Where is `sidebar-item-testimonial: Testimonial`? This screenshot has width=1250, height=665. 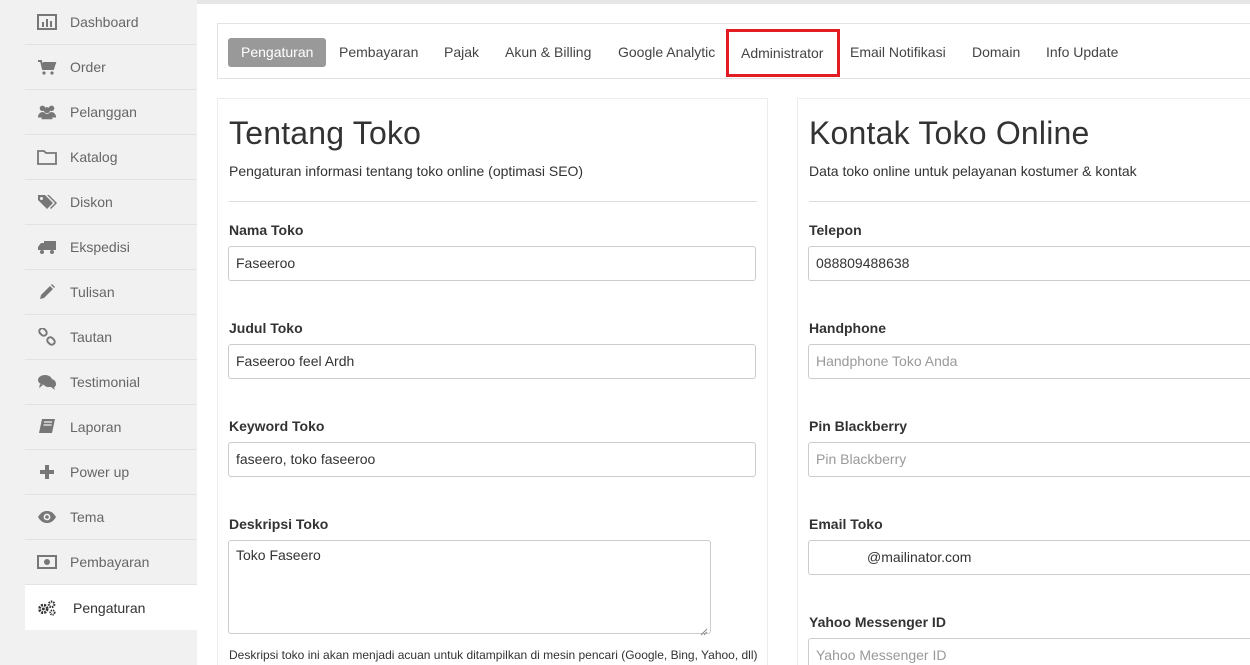
sidebar-item-testimonial: Testimonial is located at coordinates (111, 382).